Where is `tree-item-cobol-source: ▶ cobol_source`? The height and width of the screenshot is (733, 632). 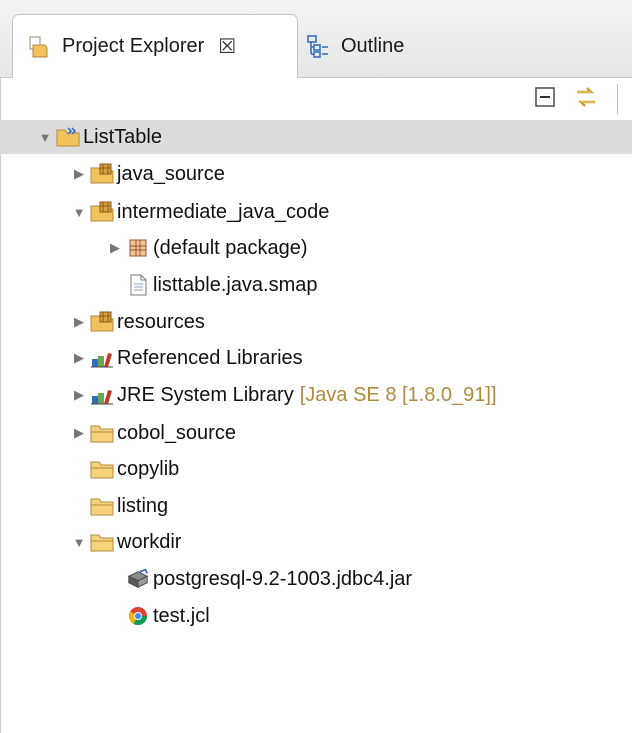 tree-item-cobol-source: ▶ cobol_source is located at coordinates (154, 433).